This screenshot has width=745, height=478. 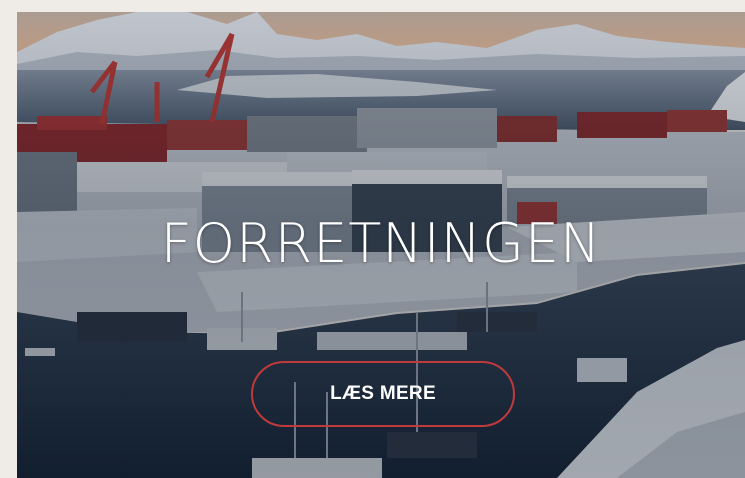 I want to click on section-title: FORRETNINGEN, so click(x=381, y=243).